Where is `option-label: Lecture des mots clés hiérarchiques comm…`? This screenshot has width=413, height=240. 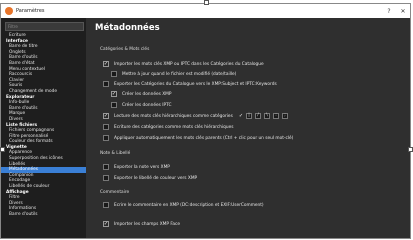
option-label: Lecture des mots clés hiérarchiques comm… is located at coordinates (173, 116).